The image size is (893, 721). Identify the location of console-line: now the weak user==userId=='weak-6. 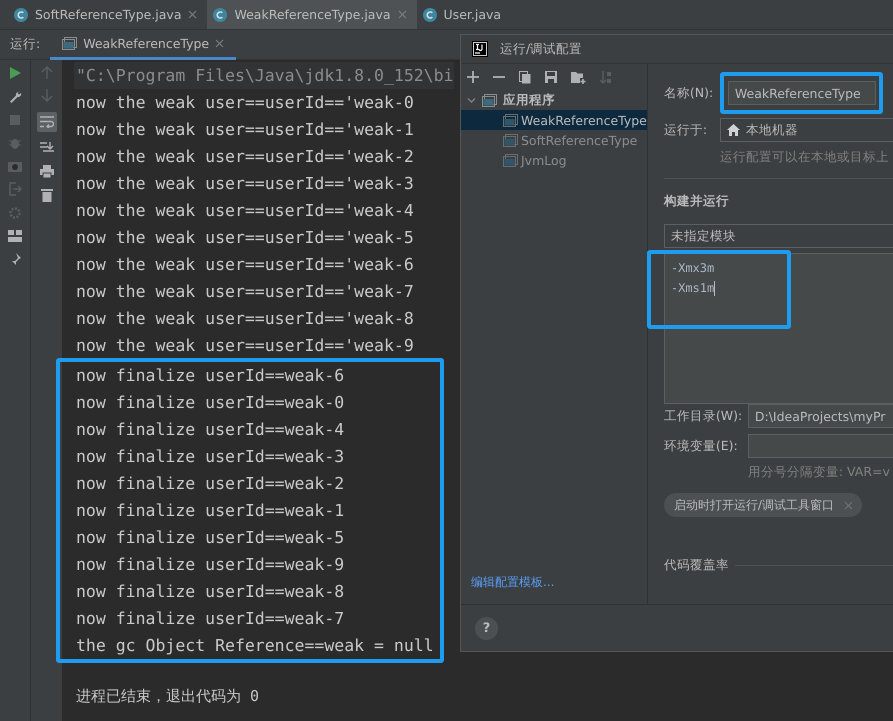
(245, 265).